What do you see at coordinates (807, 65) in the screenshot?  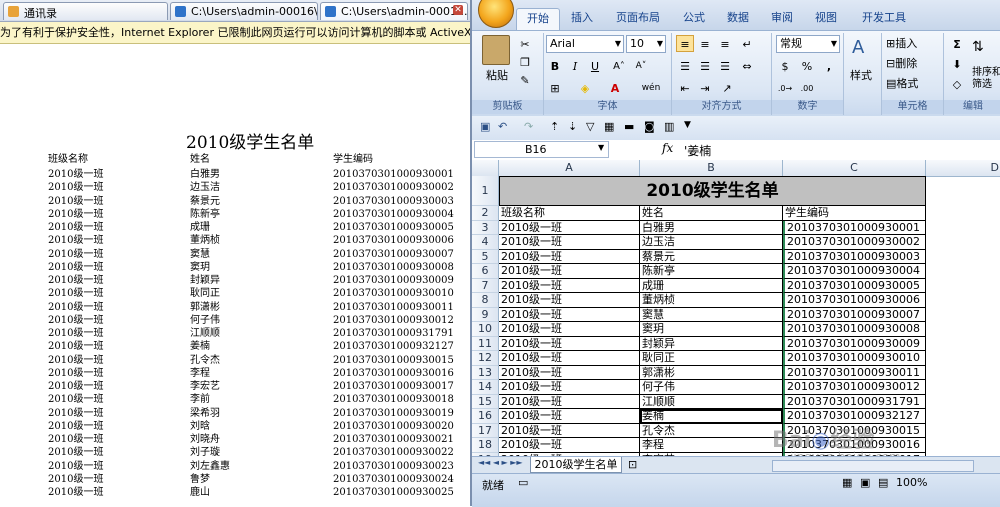 I see `percent-button: %` at bounding box center [807, 65].